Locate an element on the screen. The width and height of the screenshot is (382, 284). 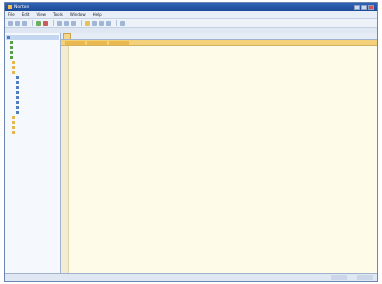
new-icon is located at coordinates (10, 23).